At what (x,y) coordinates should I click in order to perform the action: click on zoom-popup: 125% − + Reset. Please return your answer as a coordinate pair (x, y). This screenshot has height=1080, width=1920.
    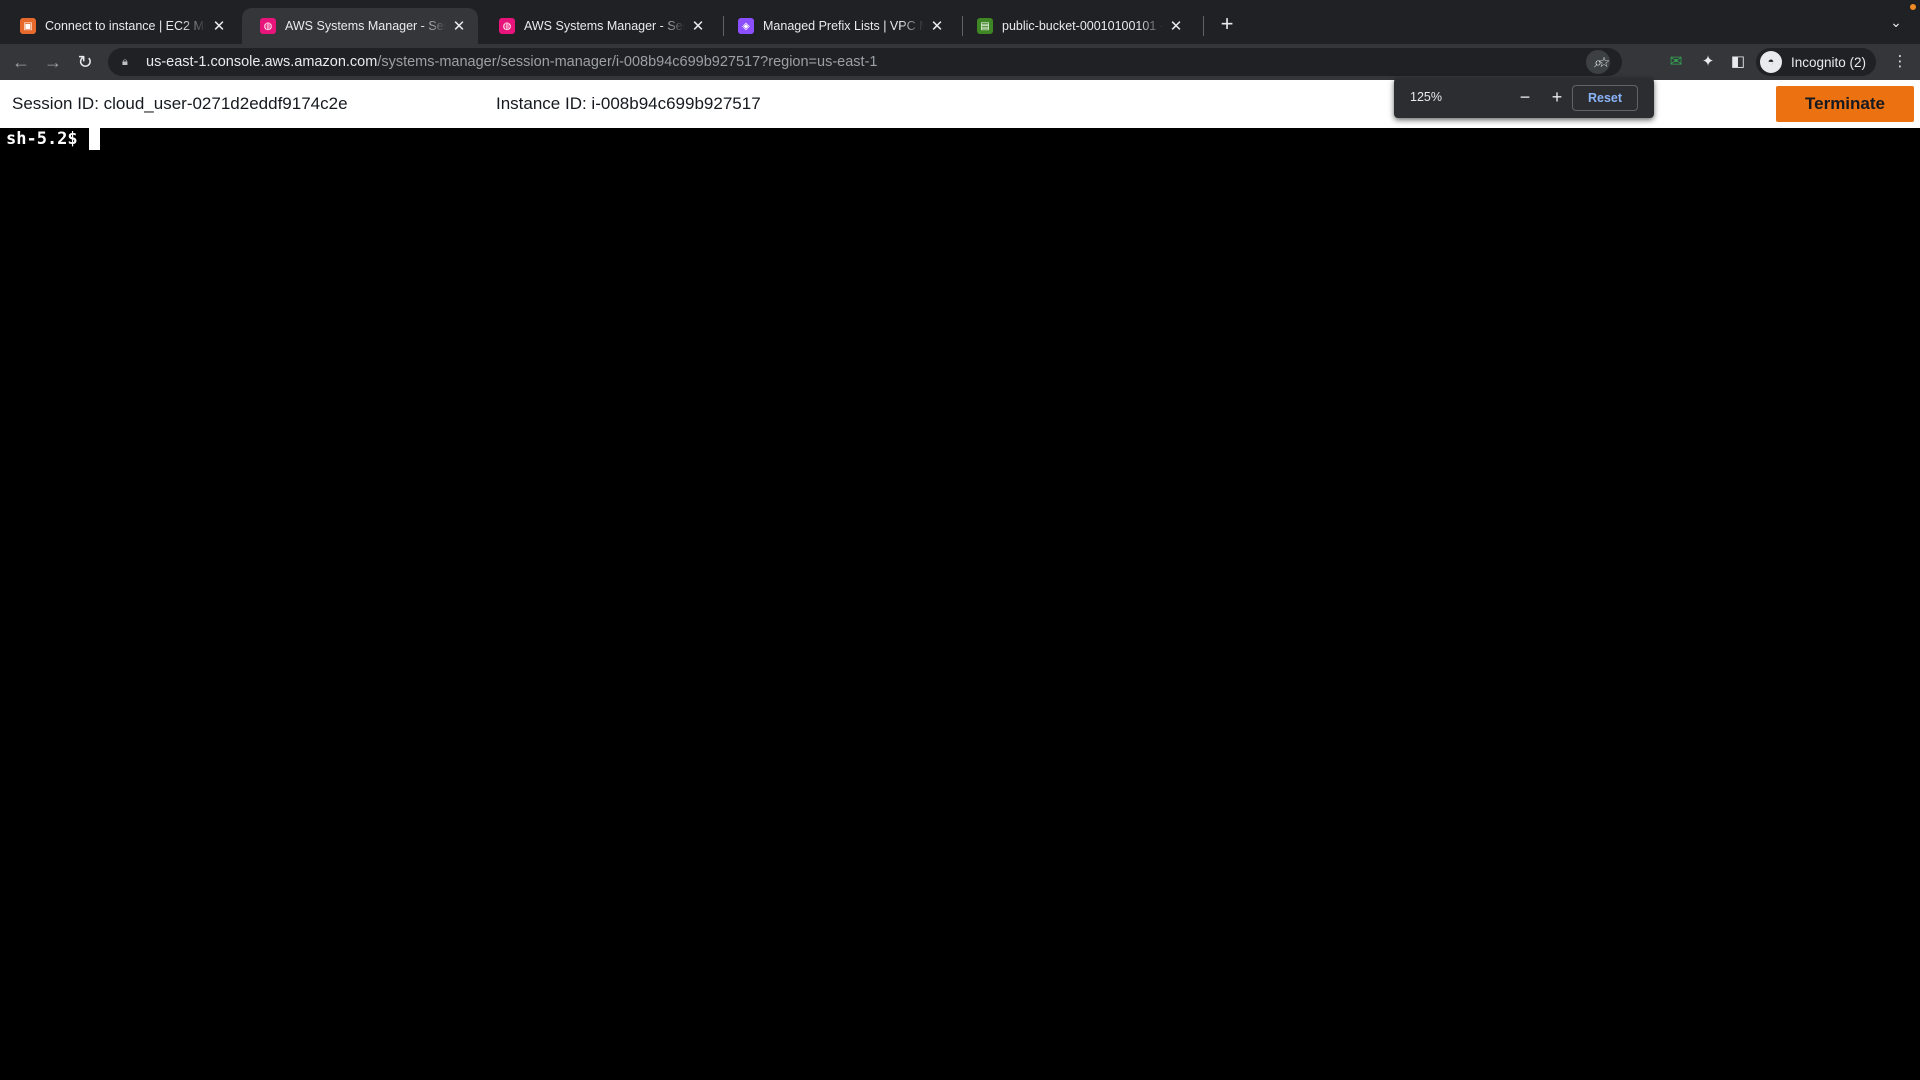
    Looking at the image, I should click on (1524, 98).